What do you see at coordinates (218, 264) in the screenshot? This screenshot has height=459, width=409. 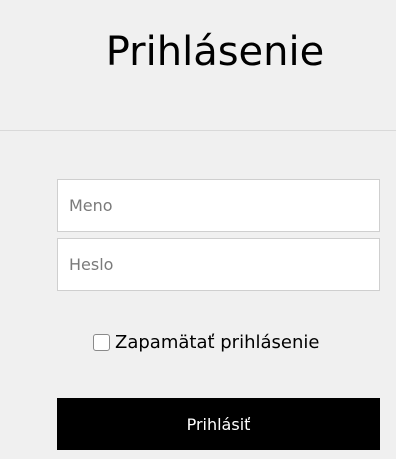 I see `password-input` at bounding box center [218, 264].